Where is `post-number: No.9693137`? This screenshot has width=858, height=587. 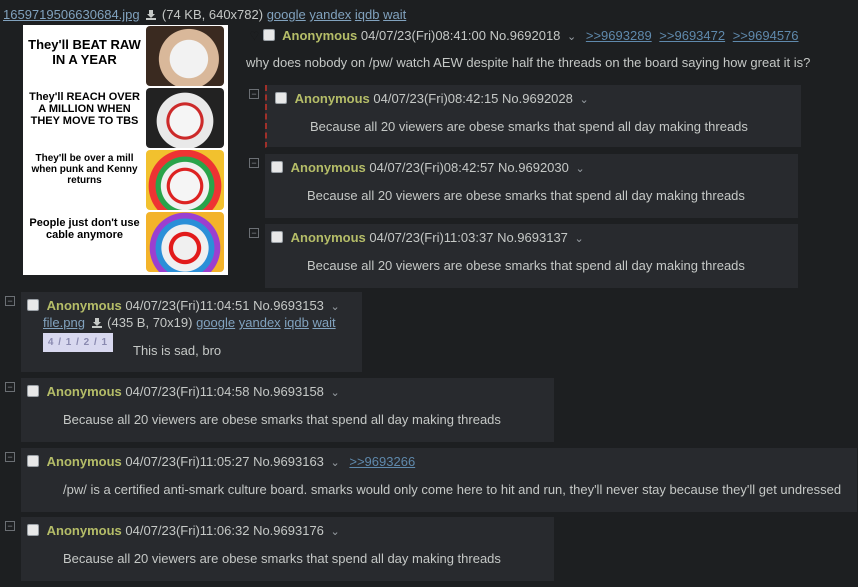
post-number: No.9693137 is located at coordinates (532, 237).